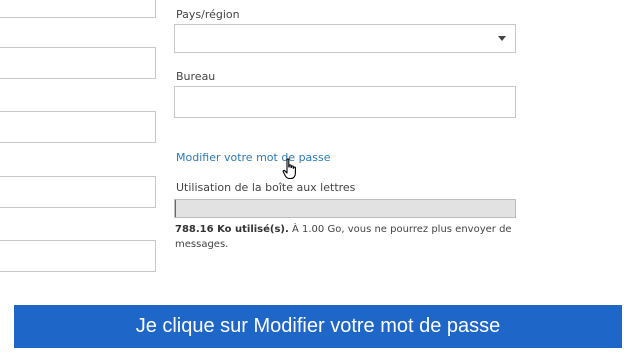  I want to click on chevron-down-icon, so click(502, 38).